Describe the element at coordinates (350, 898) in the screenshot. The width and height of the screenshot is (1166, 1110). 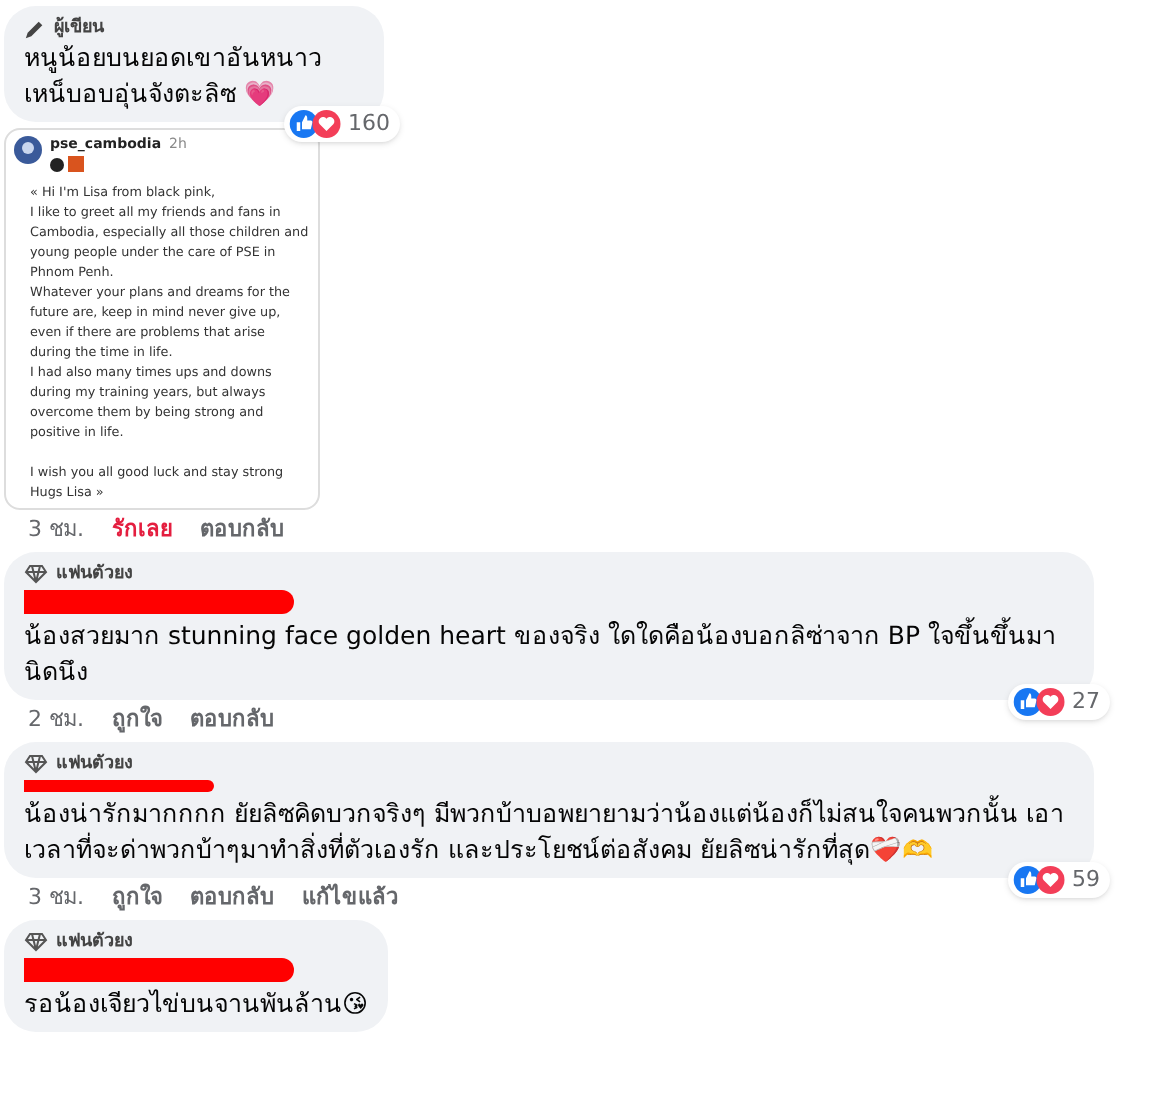
I see `action-link: แก้ไขแล้ว` at that location.